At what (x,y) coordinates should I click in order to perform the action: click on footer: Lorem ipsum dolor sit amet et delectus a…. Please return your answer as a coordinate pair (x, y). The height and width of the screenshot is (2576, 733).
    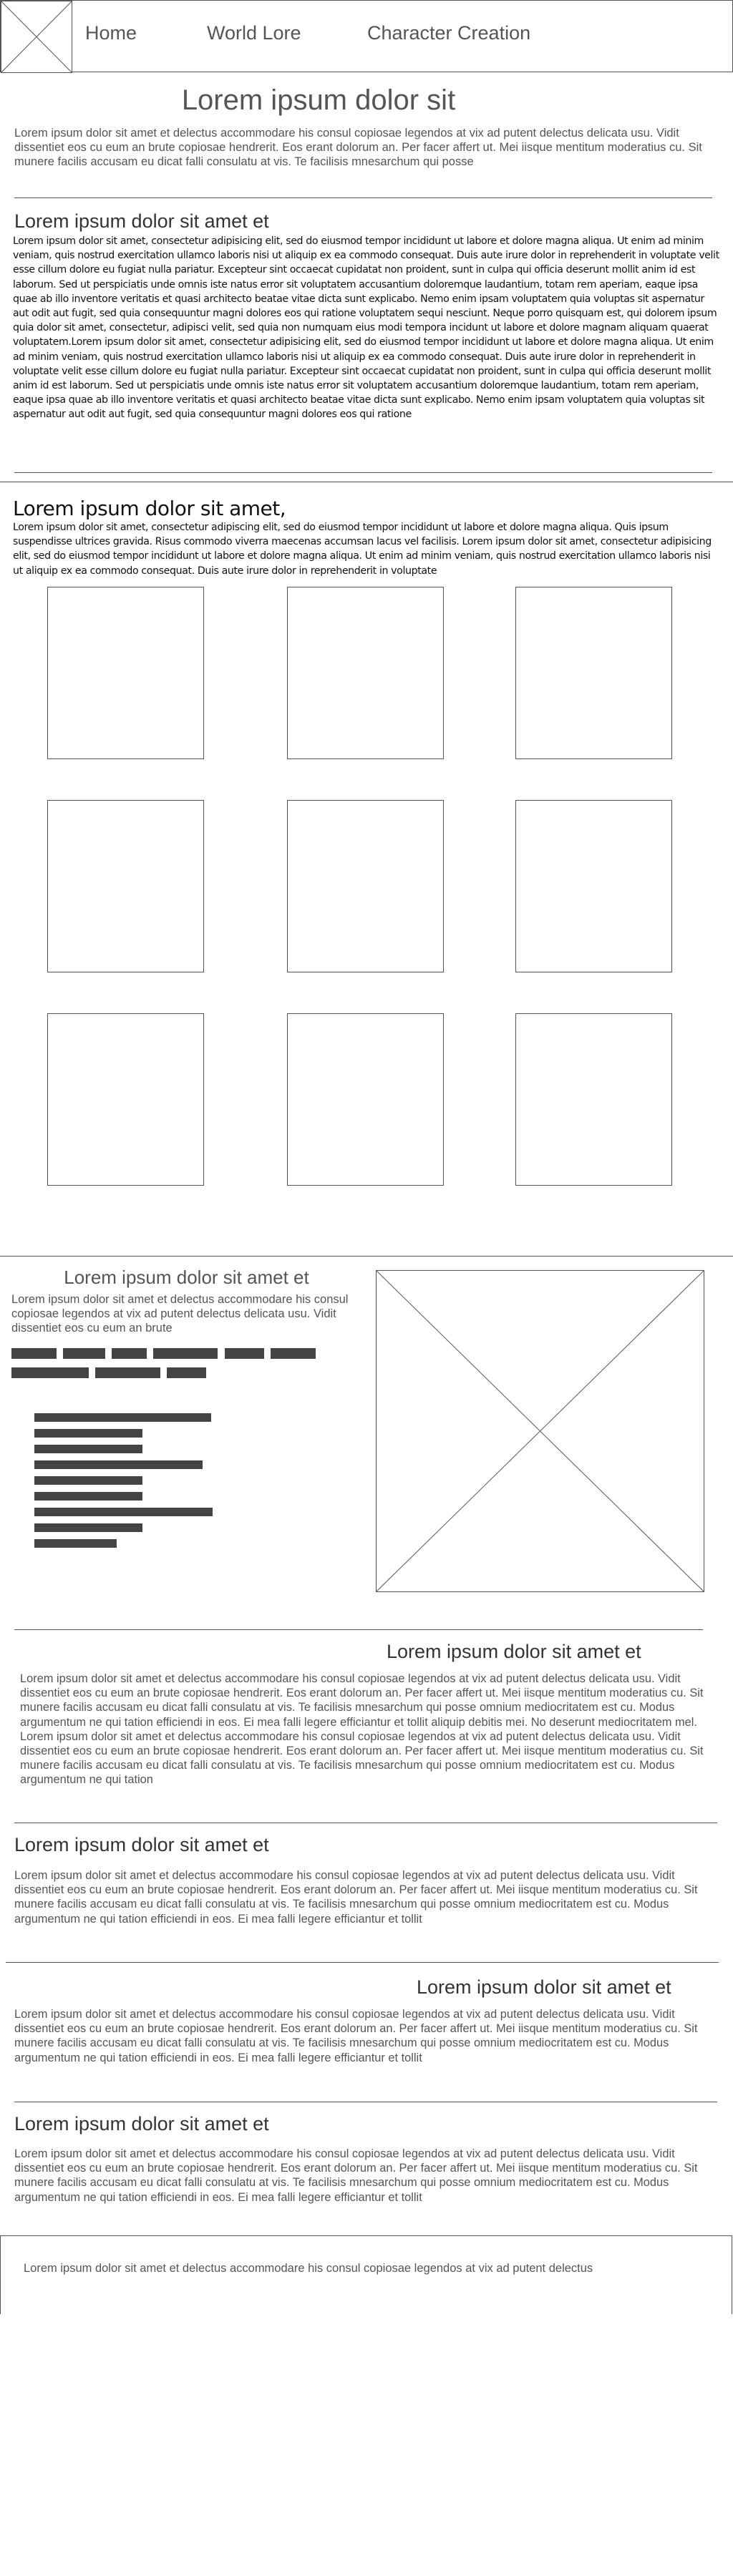
    Looking at the image, I should click on (366, 2274).